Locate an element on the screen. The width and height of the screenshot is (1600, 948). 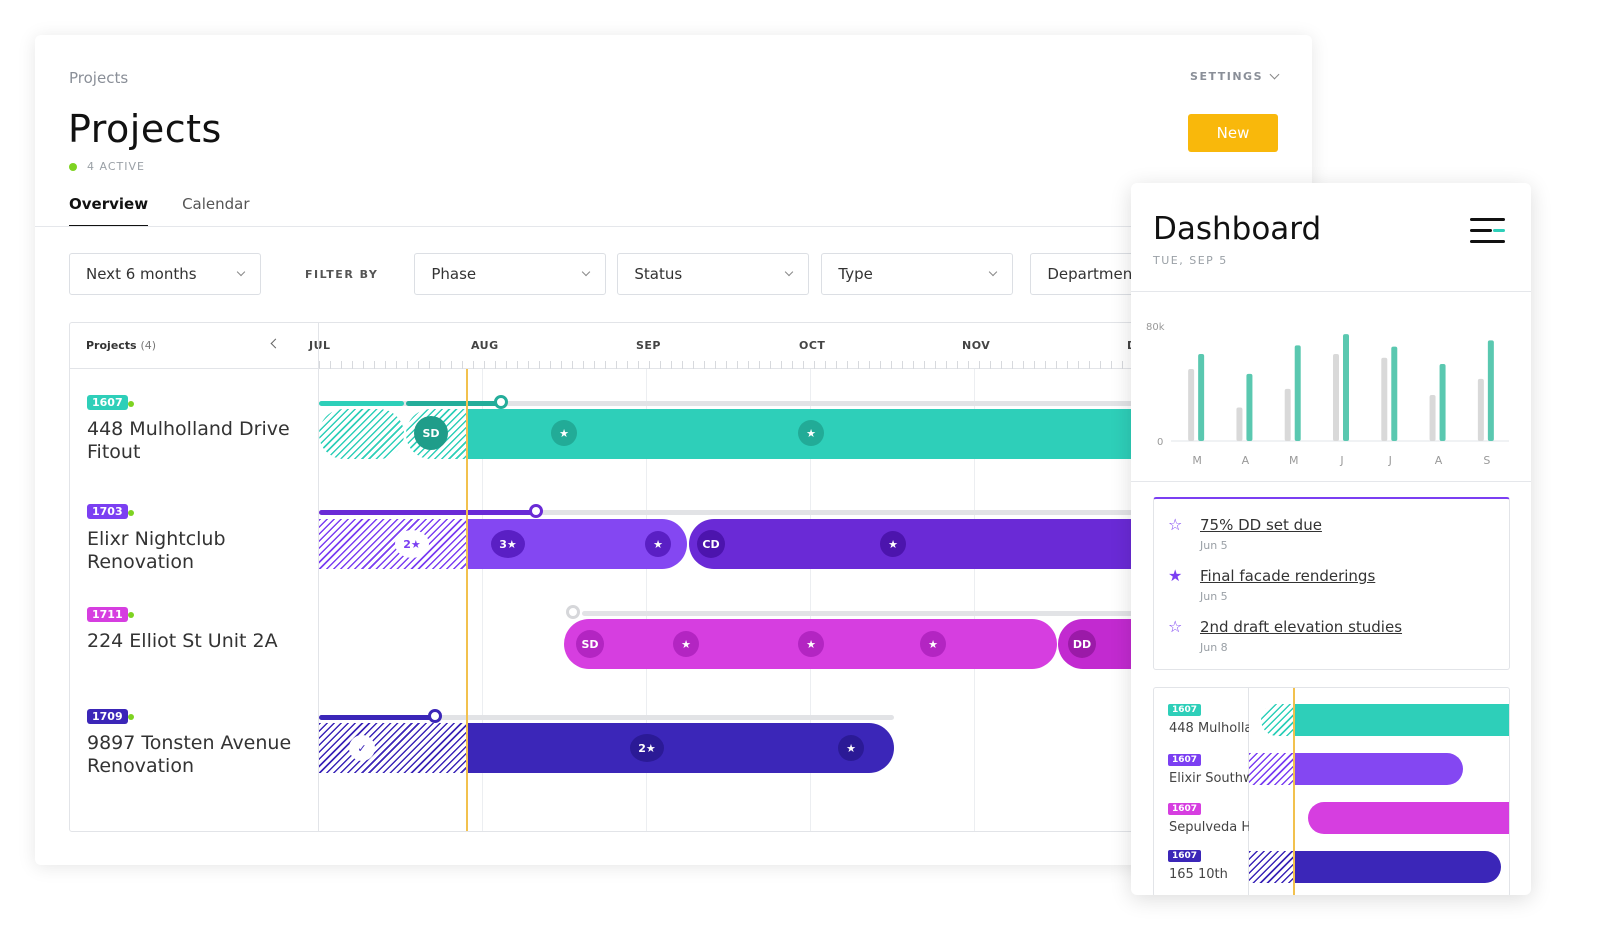
projects-label: Projects is located at coordinates (111, 345).